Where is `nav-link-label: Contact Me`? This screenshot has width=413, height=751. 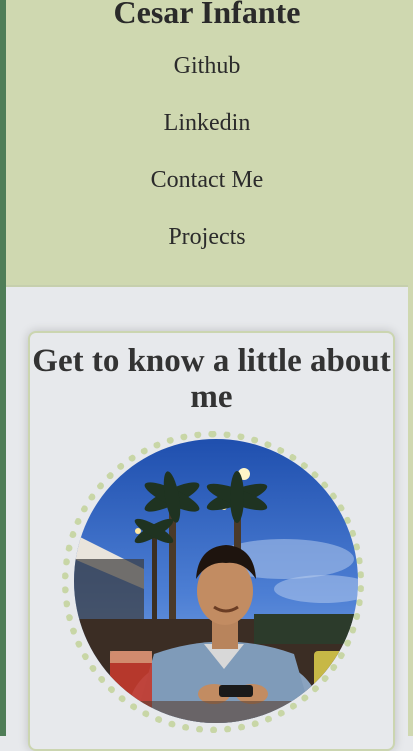 nav-link-label: Contact Me is located at coordinates (207, 180).